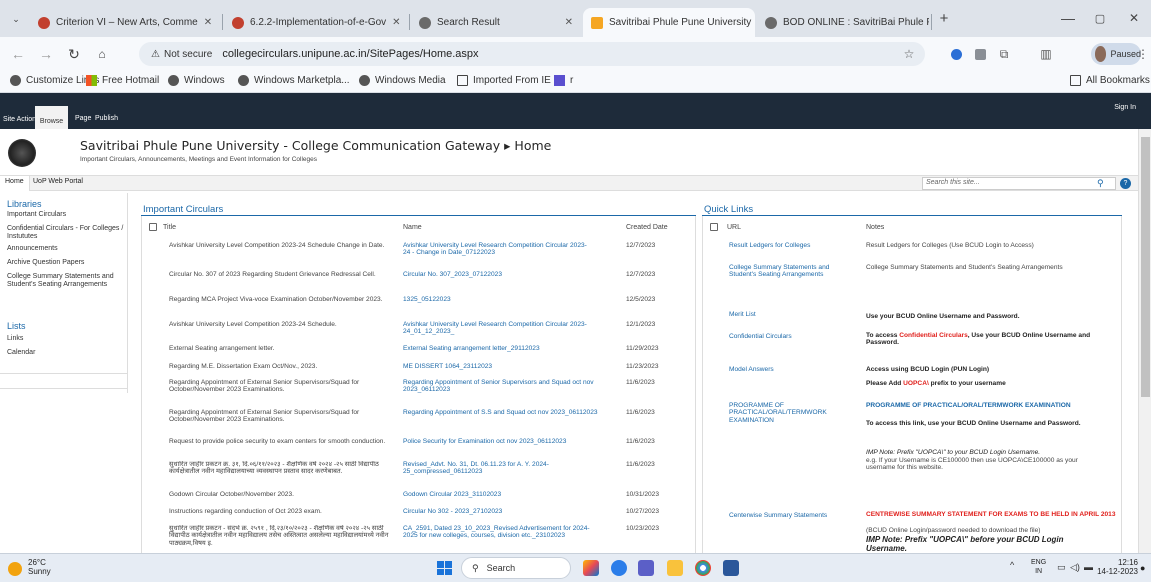 The width and height of the screenshot is (1151, 582). Describe the element at coordinates (669, 22) in the screenshot. I see `browser-tab-active: Savitribai Phule Pune University ✕` at that location.